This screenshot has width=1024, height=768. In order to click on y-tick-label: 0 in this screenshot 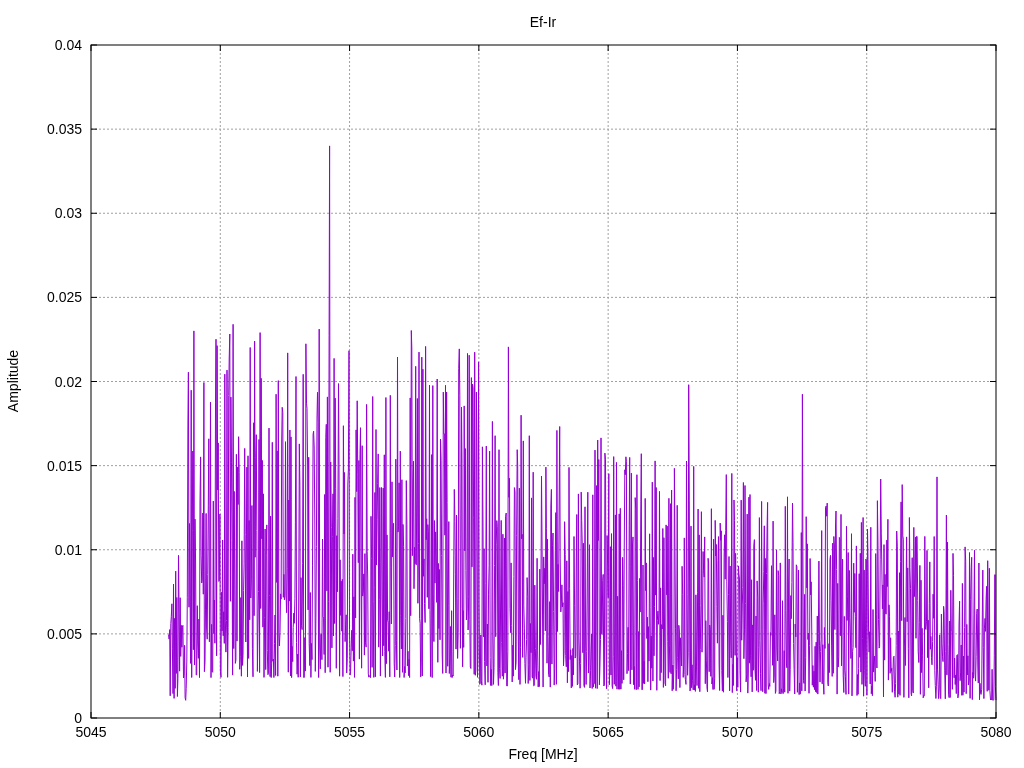, I will do `click(78, 718)`.